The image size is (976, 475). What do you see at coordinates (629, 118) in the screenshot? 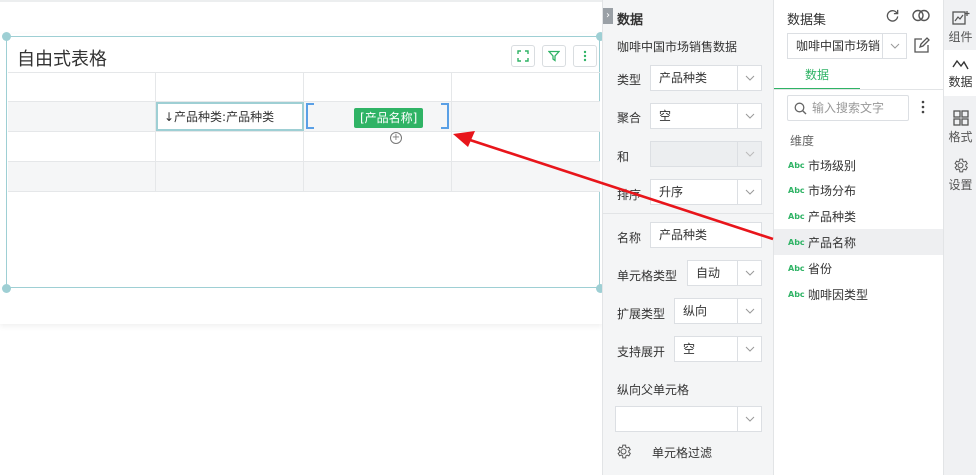
I see `aggregate-label: 聚合` at bounding box center [629, 118].